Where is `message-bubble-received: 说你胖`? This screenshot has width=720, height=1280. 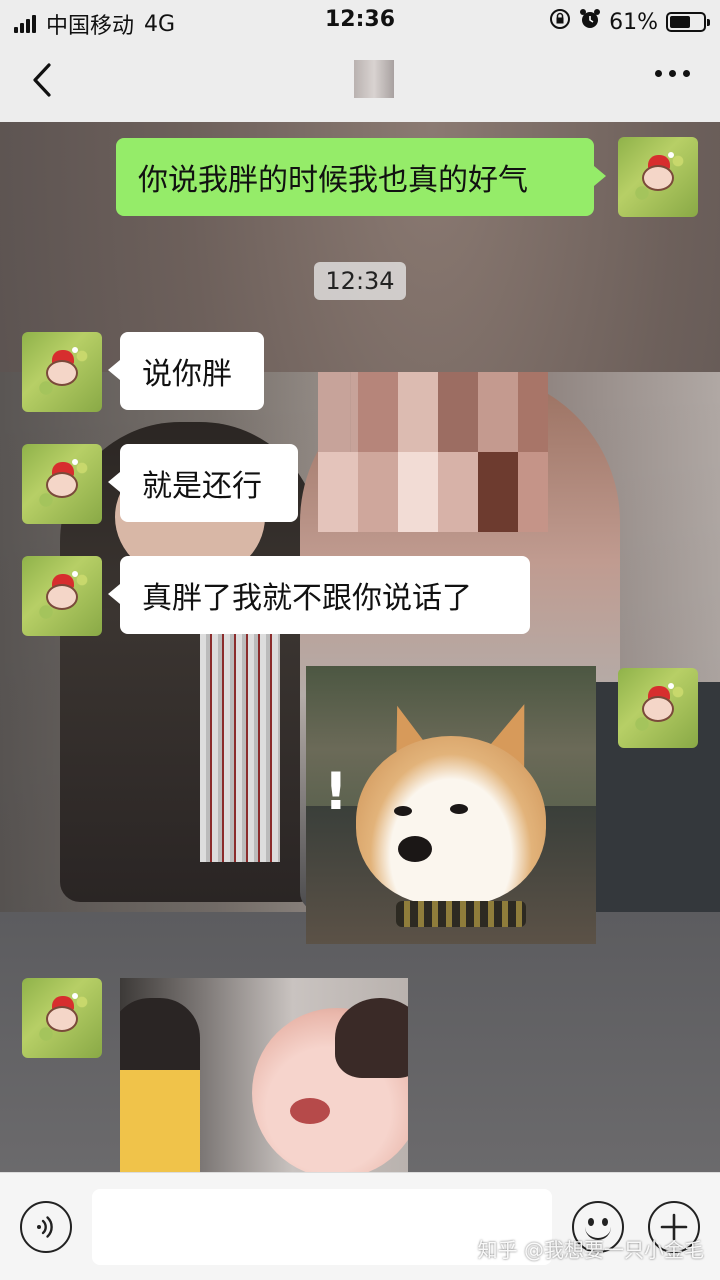
message-bubble-received: 说你胖 is located at coordinates (186, 371).